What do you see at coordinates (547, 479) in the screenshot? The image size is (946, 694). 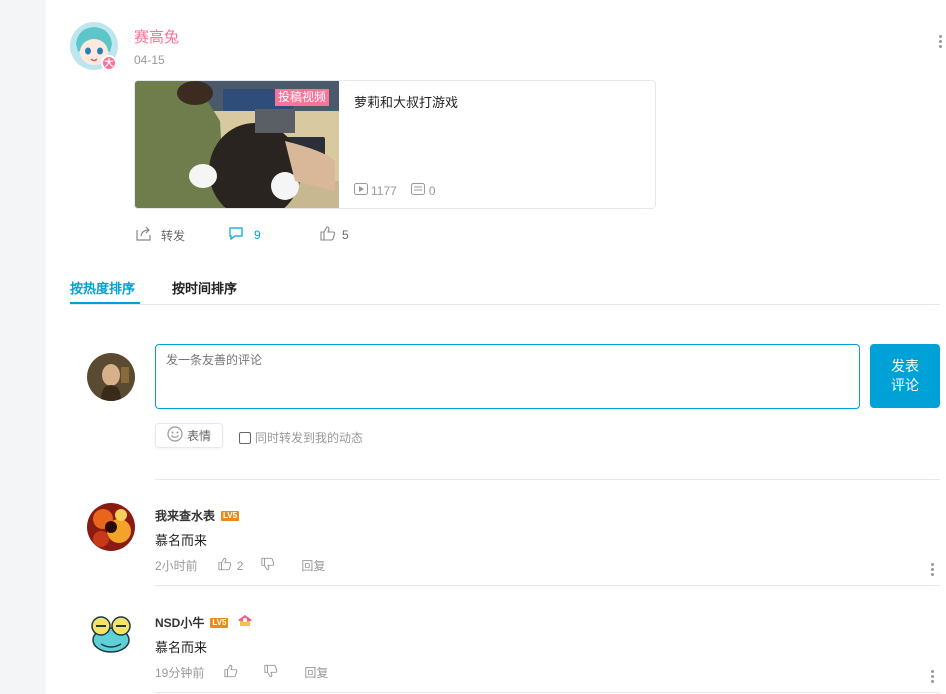 I see `composer-divider` at bounding box center [547, 479].